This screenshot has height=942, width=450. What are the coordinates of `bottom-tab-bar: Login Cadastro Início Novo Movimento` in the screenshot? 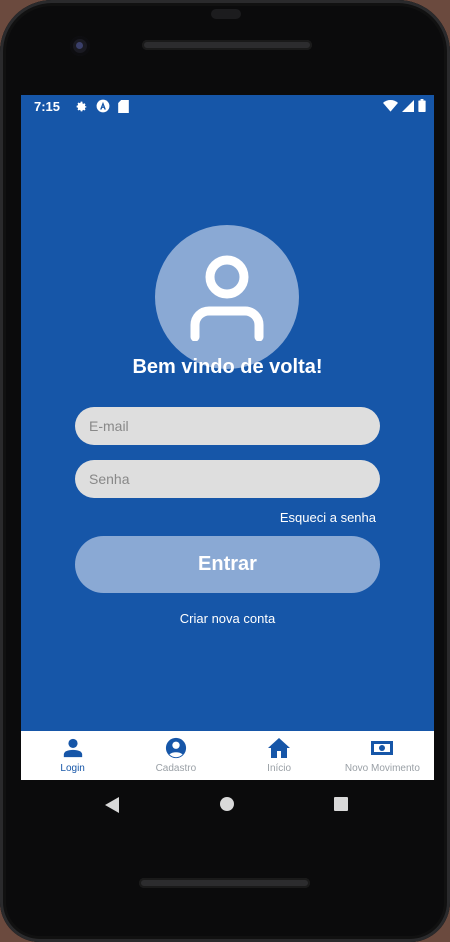 It's located at (227, 755).